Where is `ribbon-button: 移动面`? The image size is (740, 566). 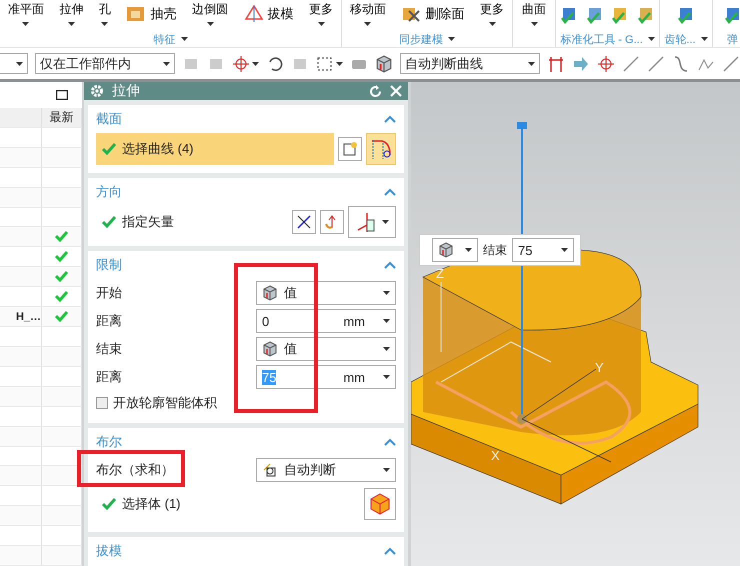 ribbon-button: 移动面 is located at coordinates (368, 13).